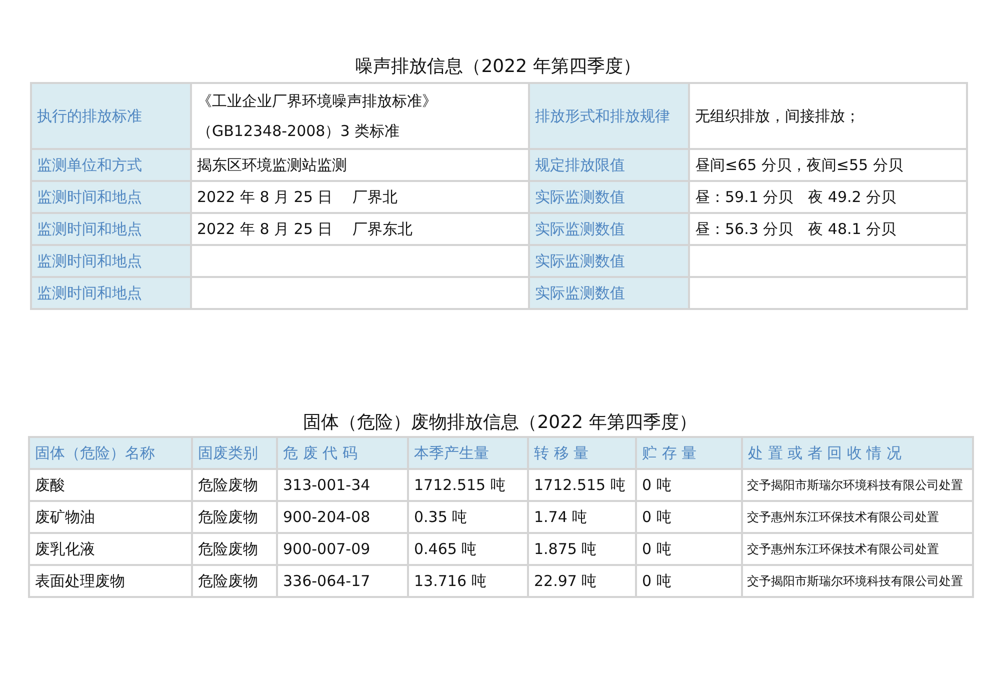 This screenshot has height=692, width=1000. Describe the element at coordinates (582, 453) in the screenshot. I see `column-header: 转 移 量` at that location.